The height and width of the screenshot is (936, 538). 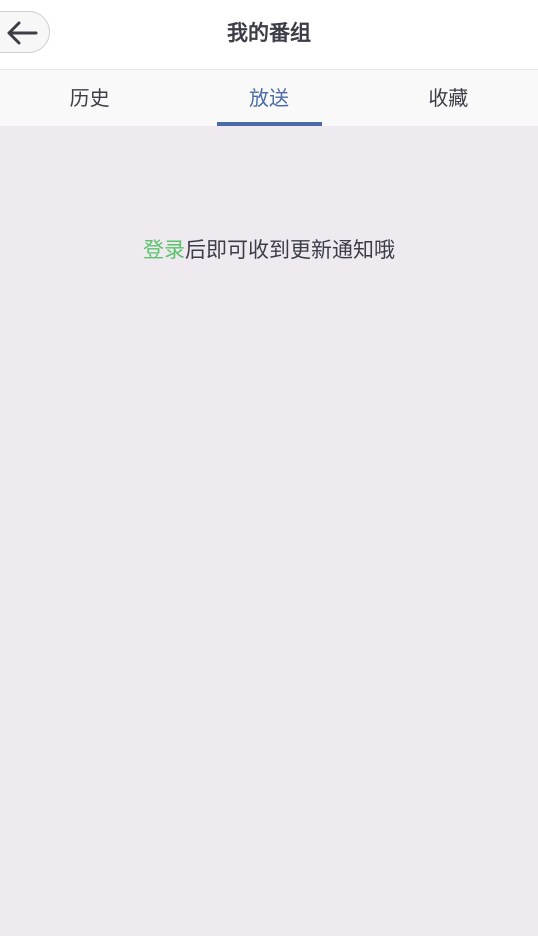 I want to click on back-button, so click(x=25, y=32).